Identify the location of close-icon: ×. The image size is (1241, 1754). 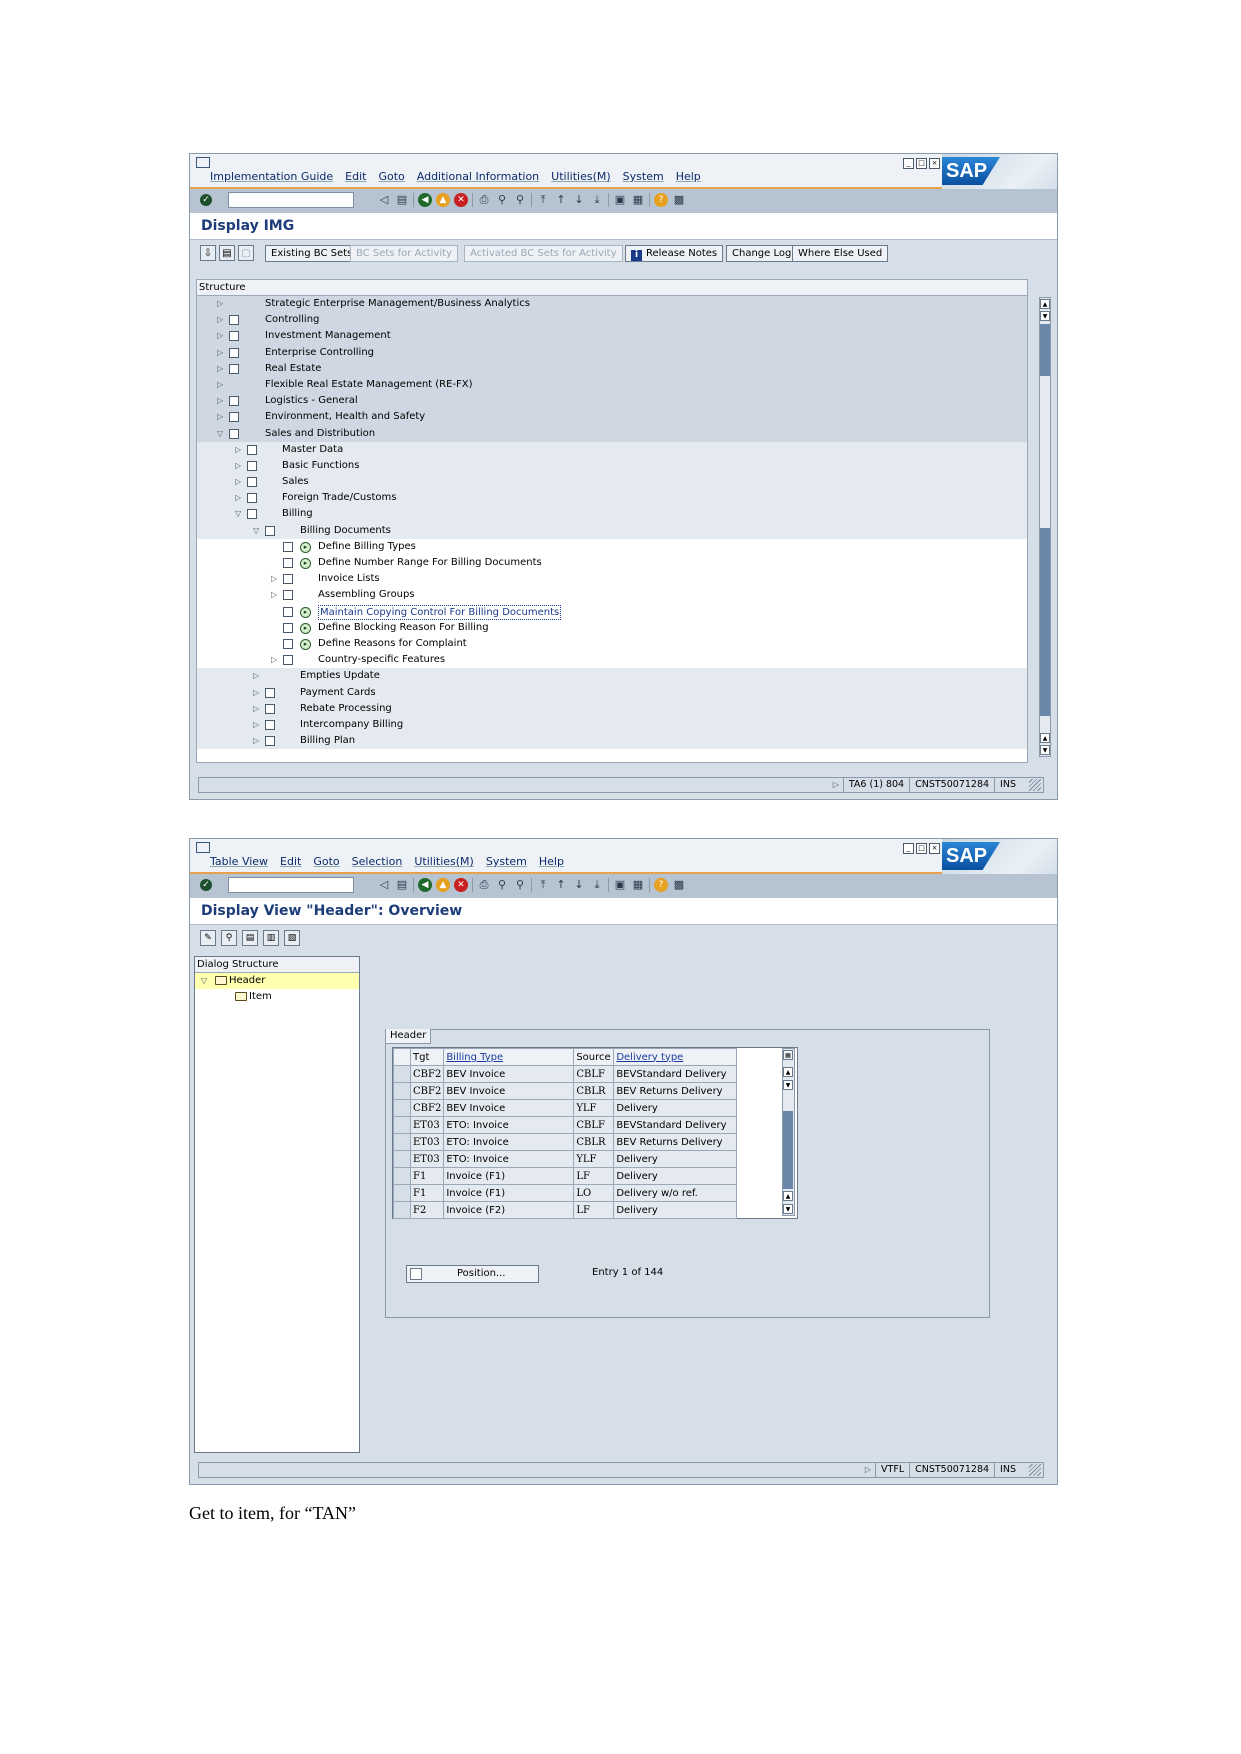
(934, 848).